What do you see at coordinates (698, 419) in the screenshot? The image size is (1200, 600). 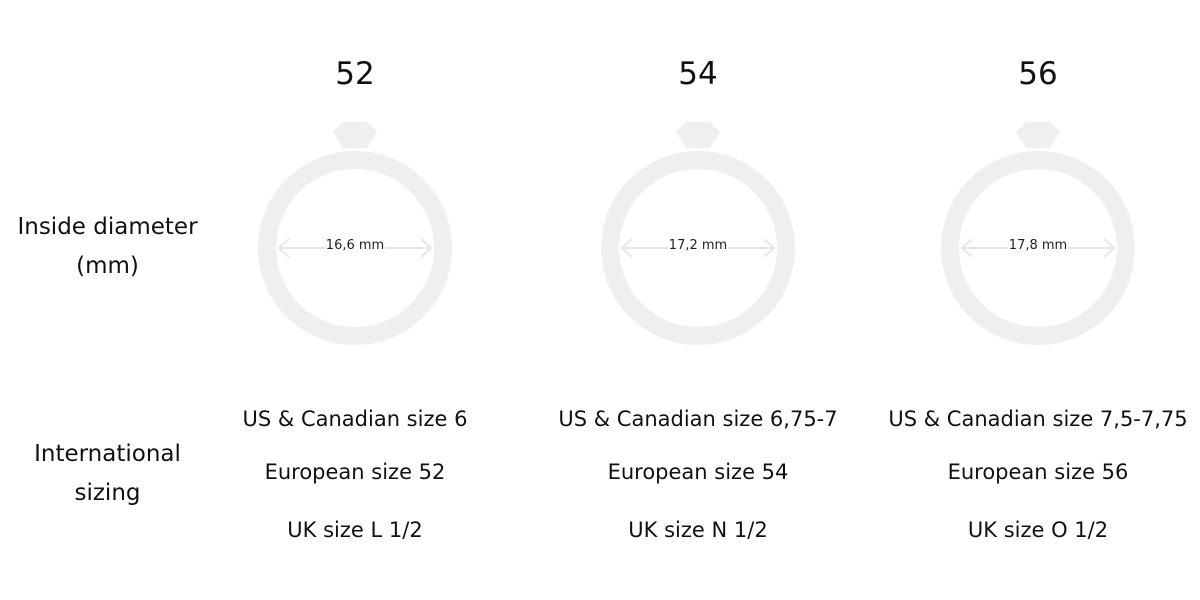 I see `us-canadian-size: US & Canadian size 6,75-7` at bounding box center [698, 419].